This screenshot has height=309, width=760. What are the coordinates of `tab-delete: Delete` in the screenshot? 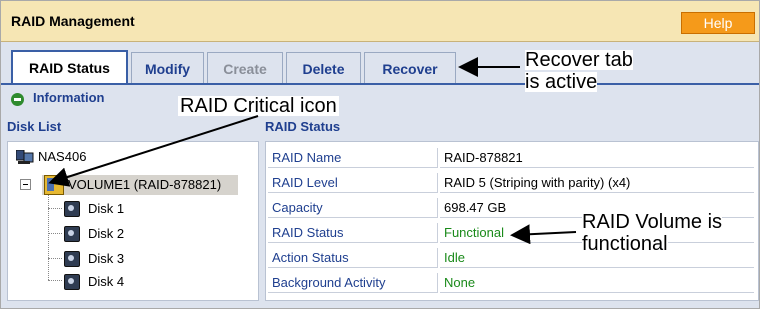 It's located at (323, 68).